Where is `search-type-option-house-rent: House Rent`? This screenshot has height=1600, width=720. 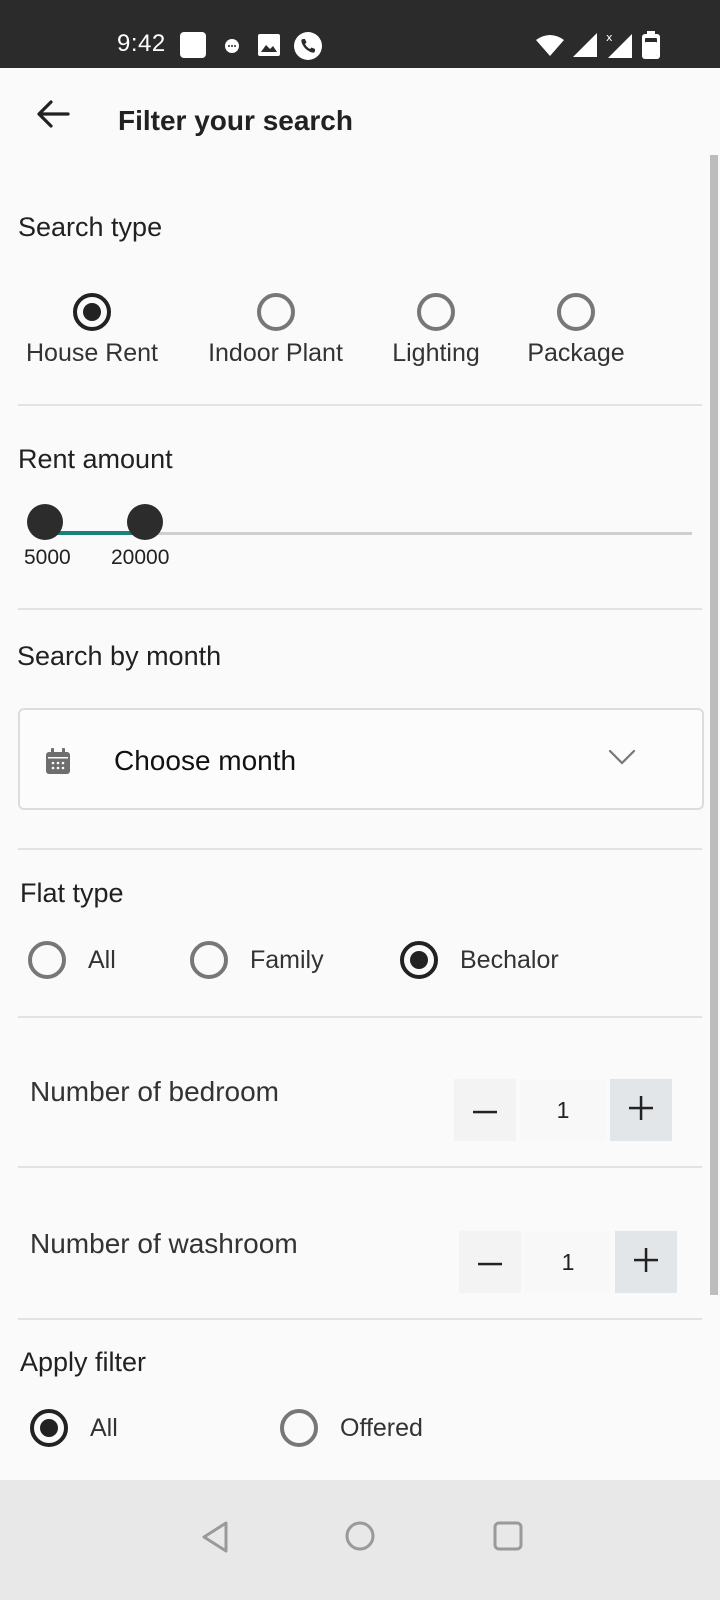 search-type-option-house-rent: House Rent is located at coordinates (92, 330).